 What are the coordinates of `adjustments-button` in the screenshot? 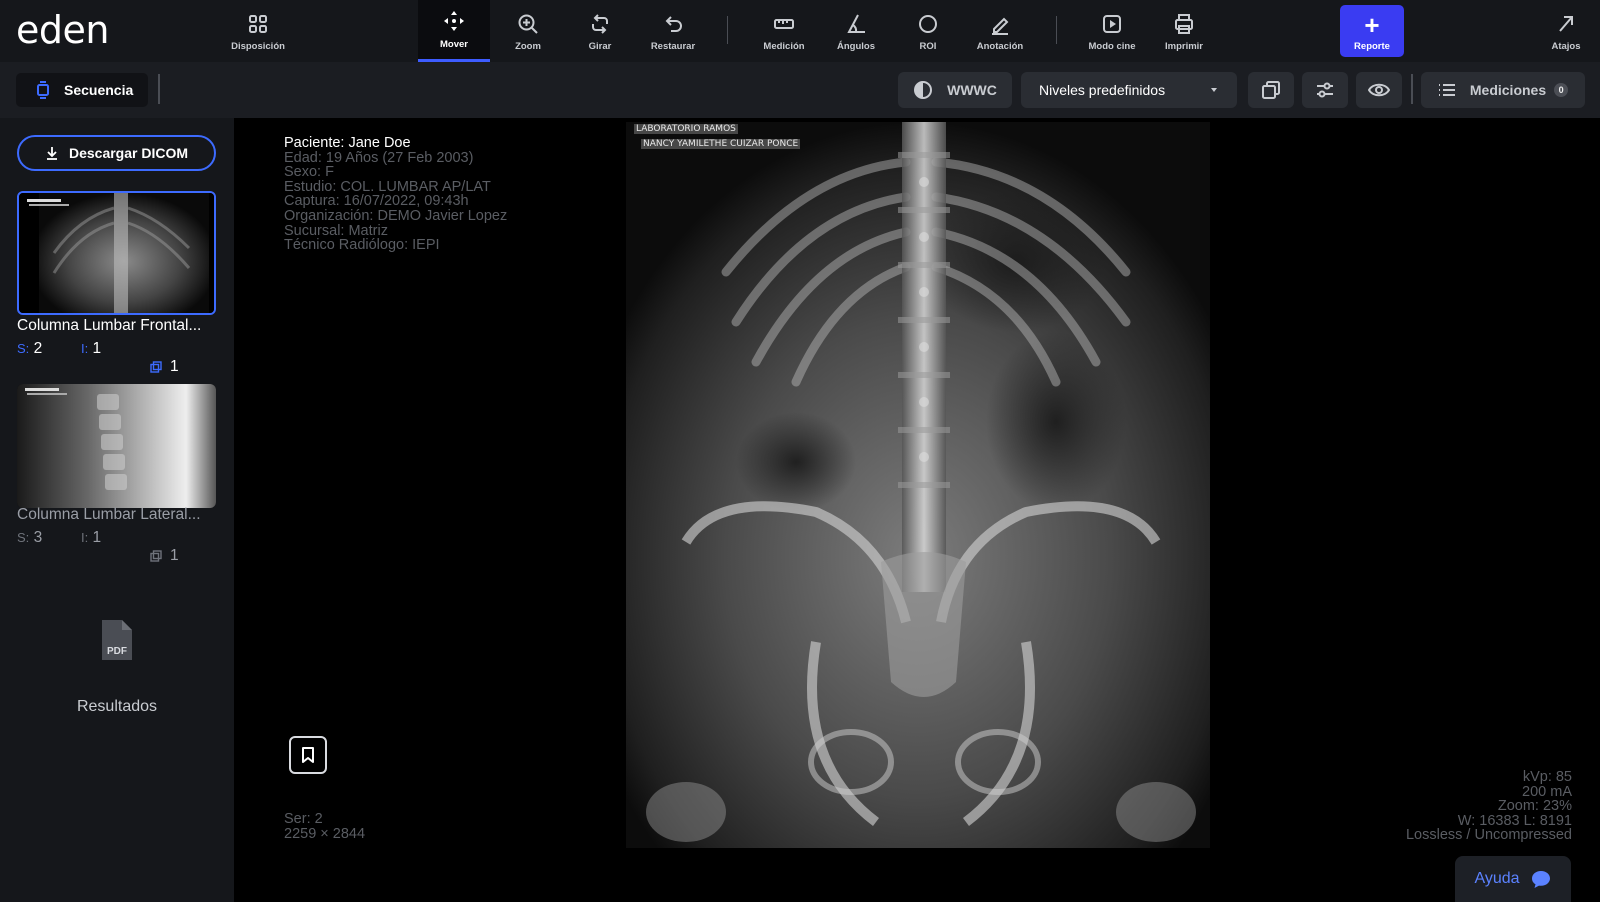 It's located at (1325, 90).